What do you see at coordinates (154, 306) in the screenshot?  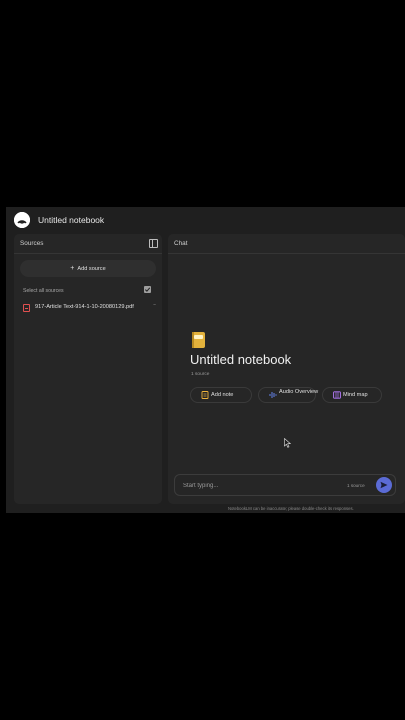 I see `more-options-icon: ⁻` at bounding box center [154, 306].